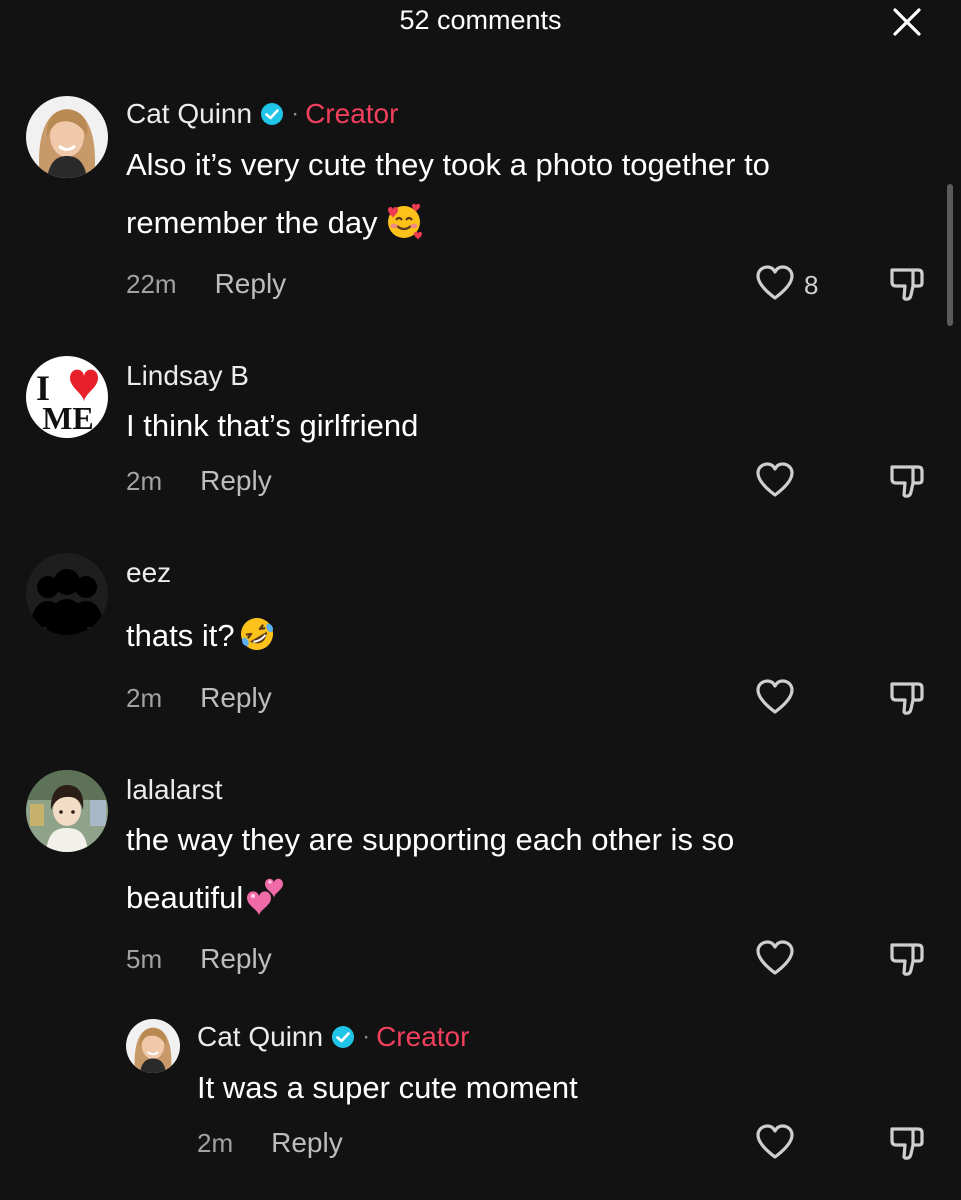 The height and width of the screenshot is (1200, 961). What do you see at coordinates (67, 397) in the screenshot?
I see `avatar: I ME` at bounding box center [67, 397].